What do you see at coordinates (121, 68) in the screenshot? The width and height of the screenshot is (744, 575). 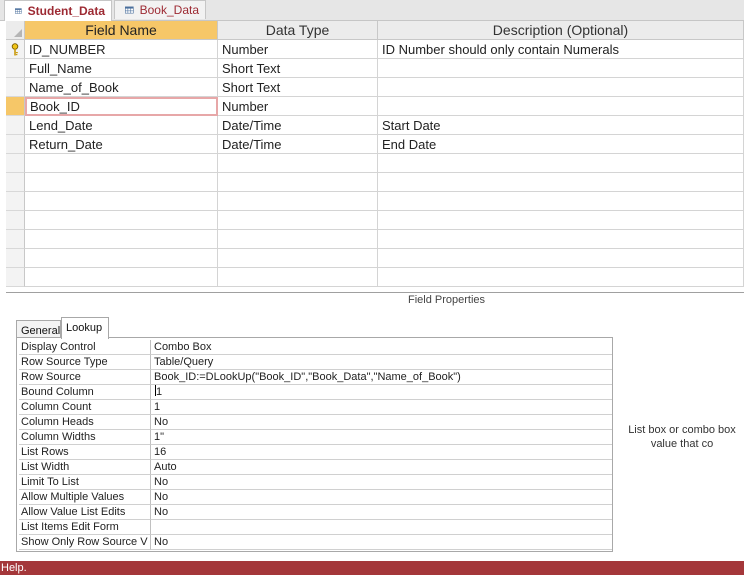 I see `field-name-cell: Full_Name` at bounding box center [121, 68].